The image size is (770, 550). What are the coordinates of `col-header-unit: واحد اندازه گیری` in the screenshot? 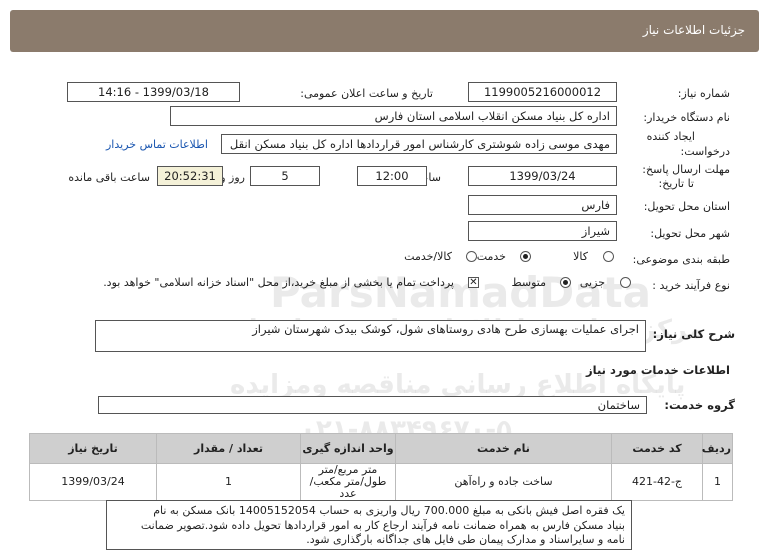 It's located at (348, 448).